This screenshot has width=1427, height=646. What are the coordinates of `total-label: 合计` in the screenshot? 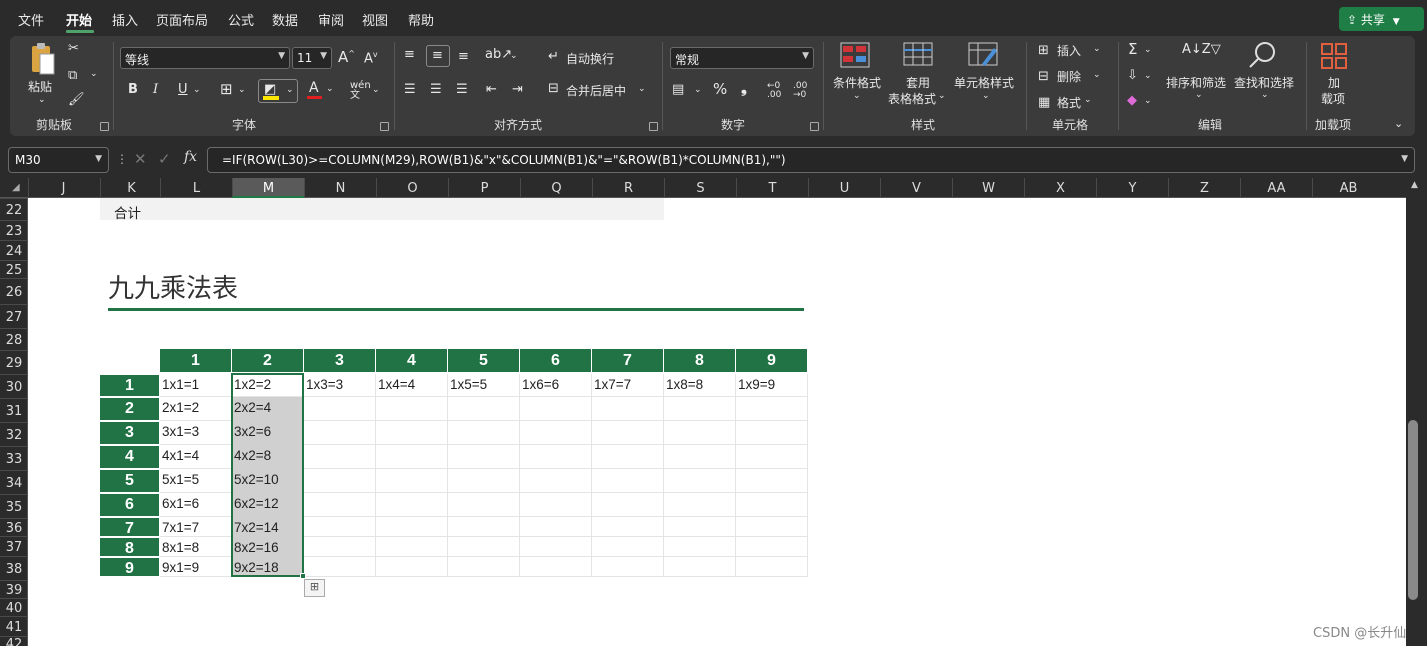 It's located at (126, 210).